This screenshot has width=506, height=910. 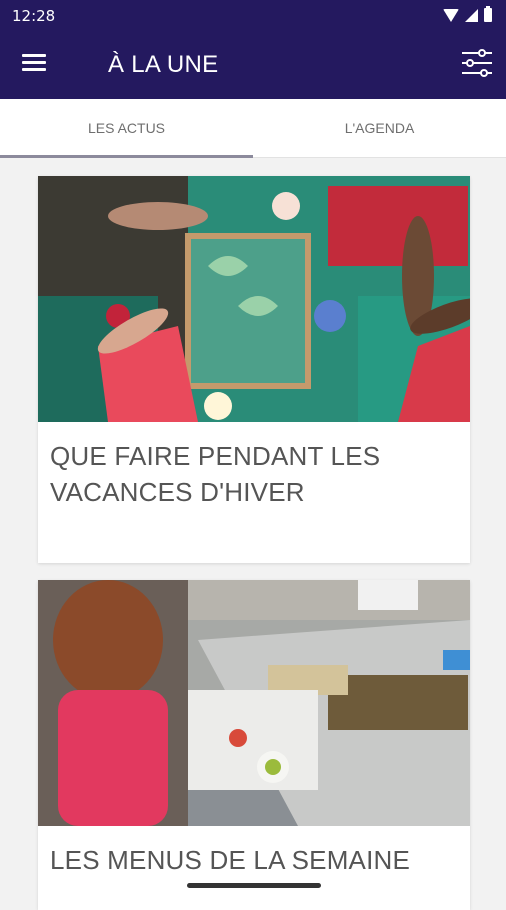 I want to click on tab-bar: LES ACTUS L'AGENDA, so click(x=253, y=128).